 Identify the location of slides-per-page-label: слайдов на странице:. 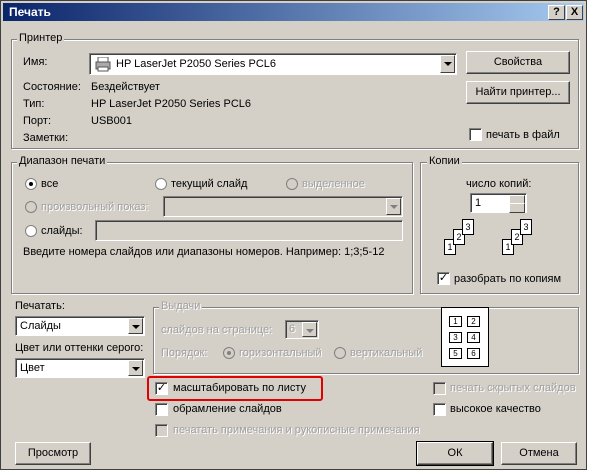
(217, 330).